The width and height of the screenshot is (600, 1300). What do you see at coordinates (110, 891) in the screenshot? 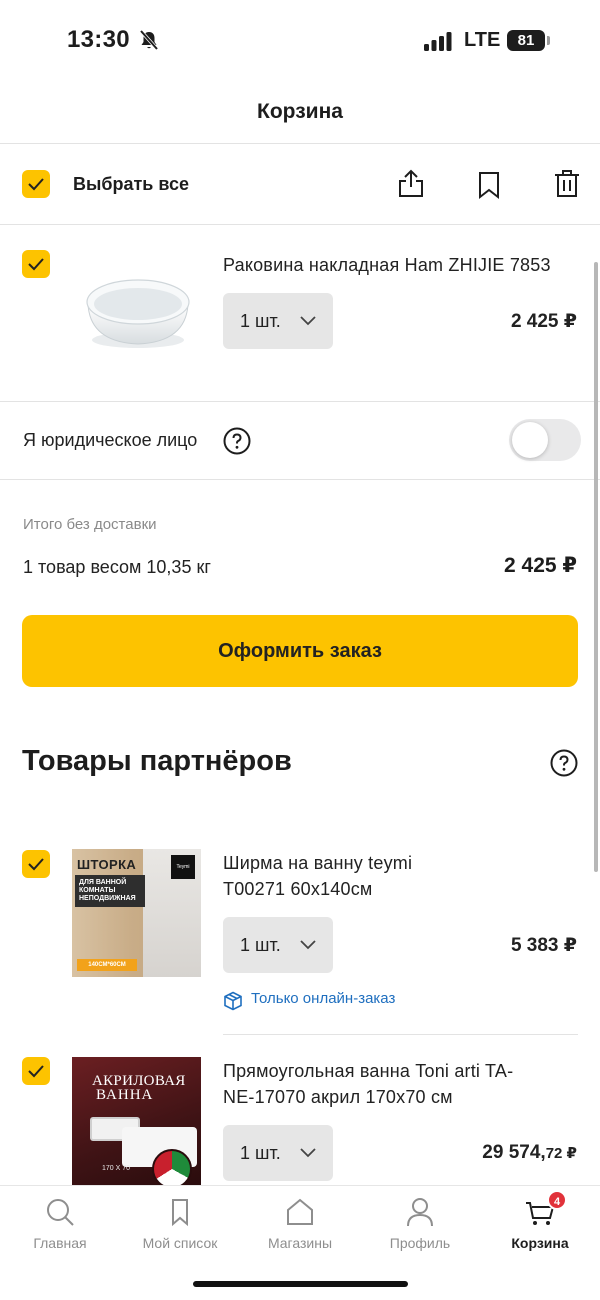
I see `image-banner: ДЛЯ ВАННОЙ КОМНАТЫ НЕПОДВИЖНАЯ` at bounding box center [110, 891].